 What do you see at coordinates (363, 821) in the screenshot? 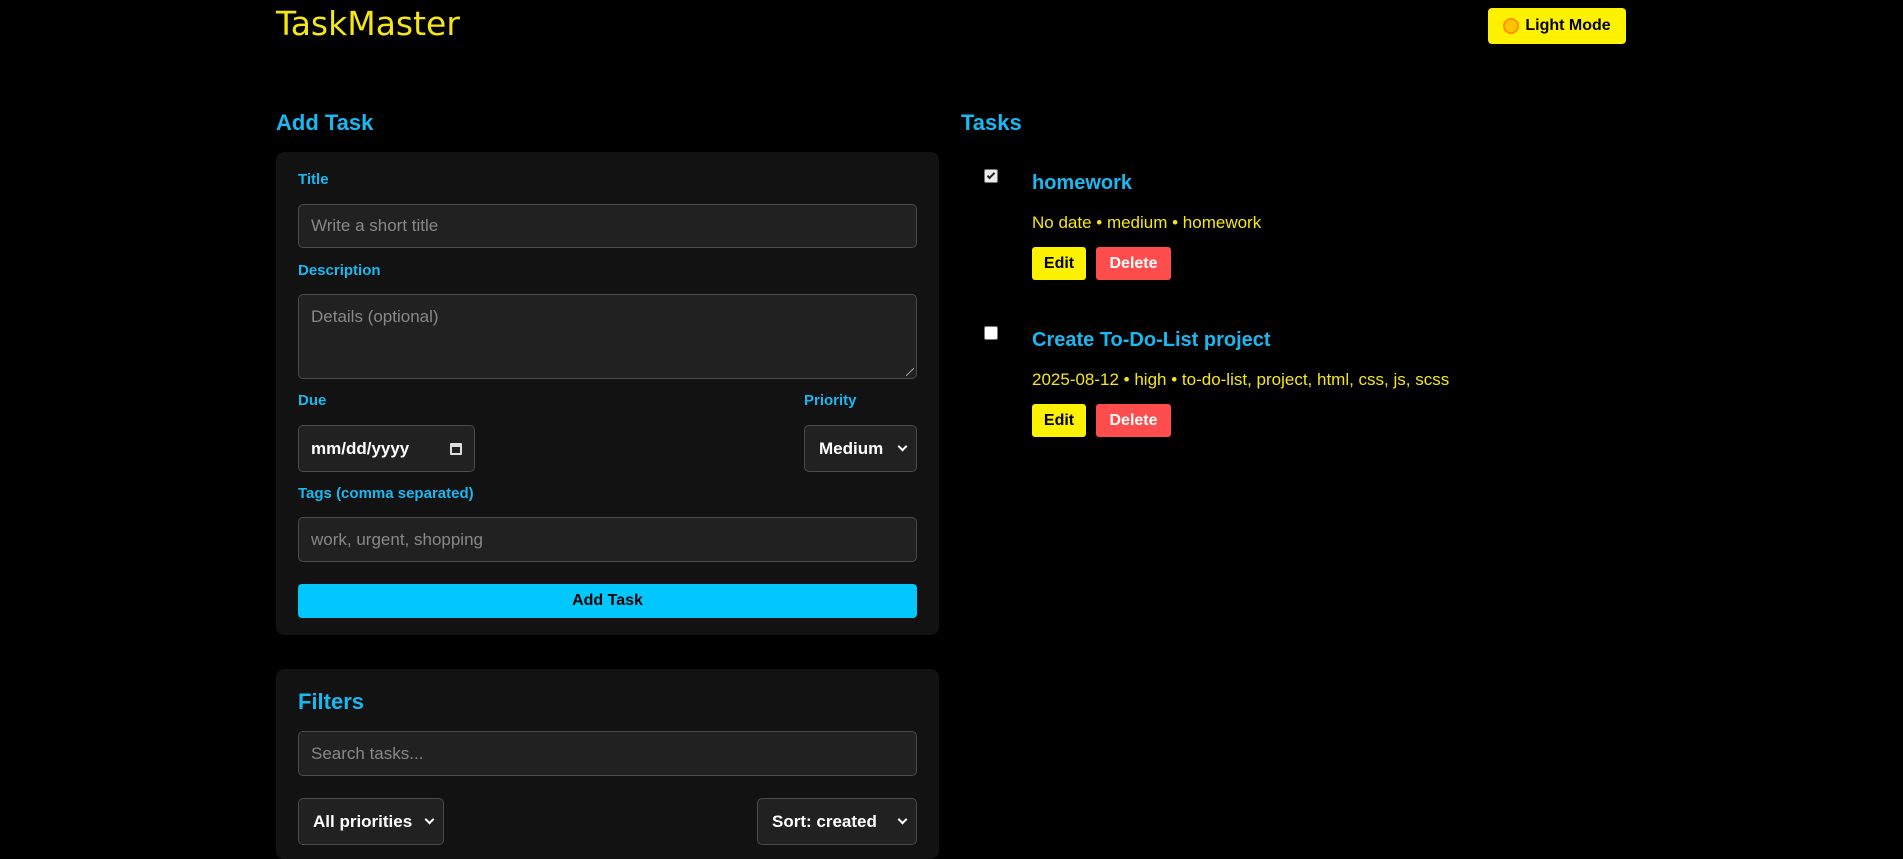
I see `priority-filter-value: All priorities` at bounding box center [363, 821].